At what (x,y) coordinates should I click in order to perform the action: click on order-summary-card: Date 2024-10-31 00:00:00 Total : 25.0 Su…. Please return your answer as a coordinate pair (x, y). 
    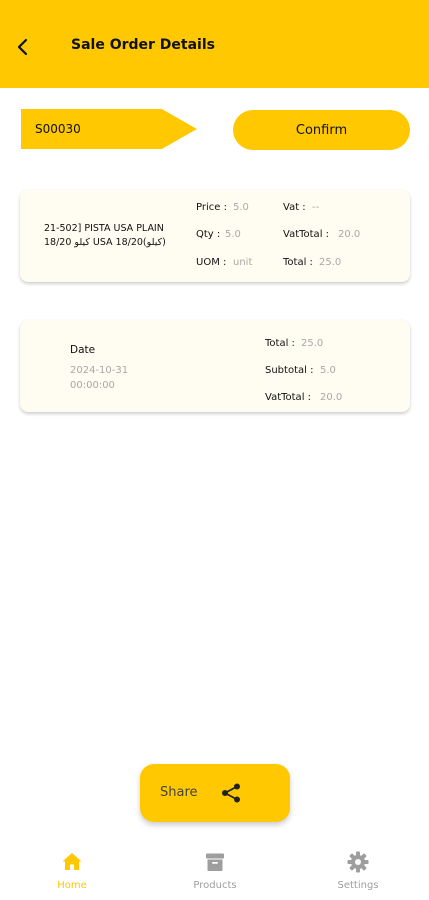
    Looking at the image, I should click on (215, 366).